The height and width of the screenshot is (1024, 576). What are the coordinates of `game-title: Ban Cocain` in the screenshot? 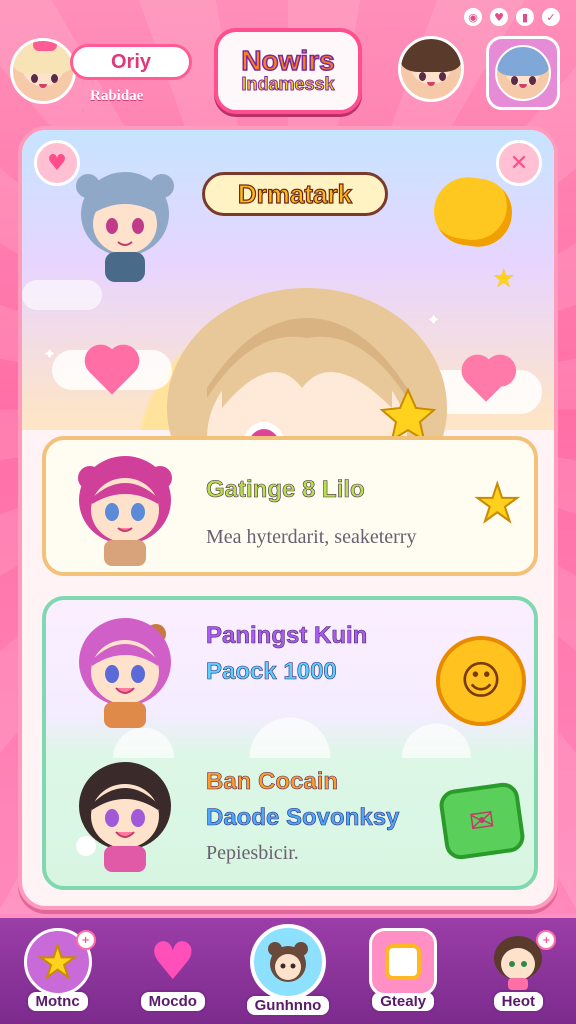 It's located at (272, 782).